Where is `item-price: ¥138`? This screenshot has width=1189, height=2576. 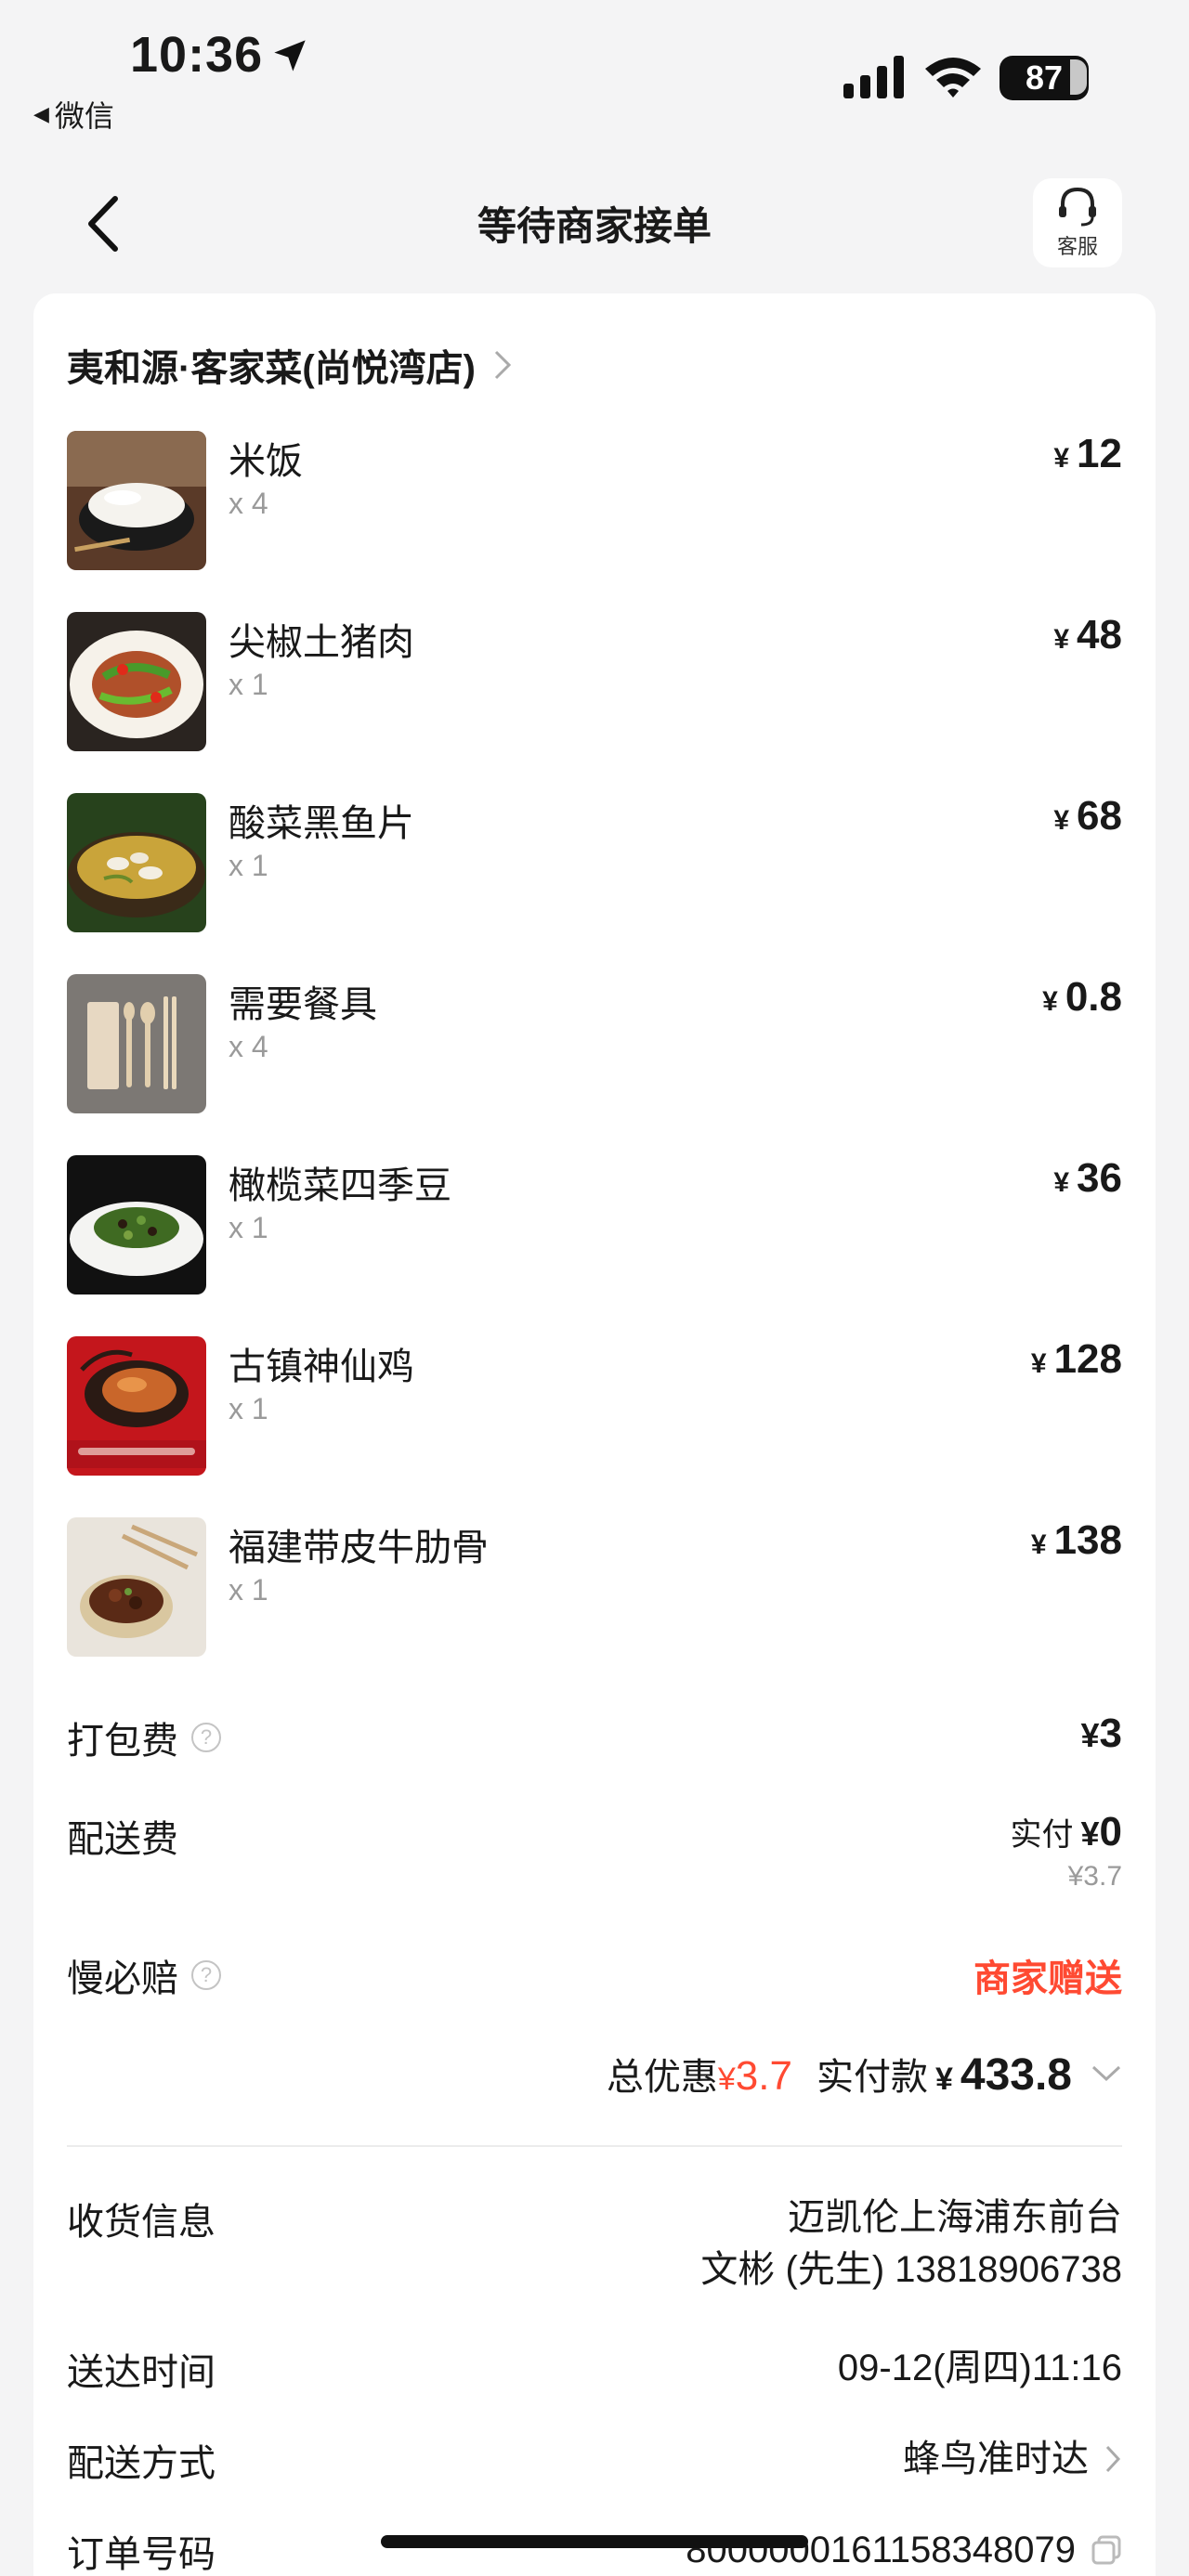
item-price: ¥138 is located at coordinates (1077, 1541).